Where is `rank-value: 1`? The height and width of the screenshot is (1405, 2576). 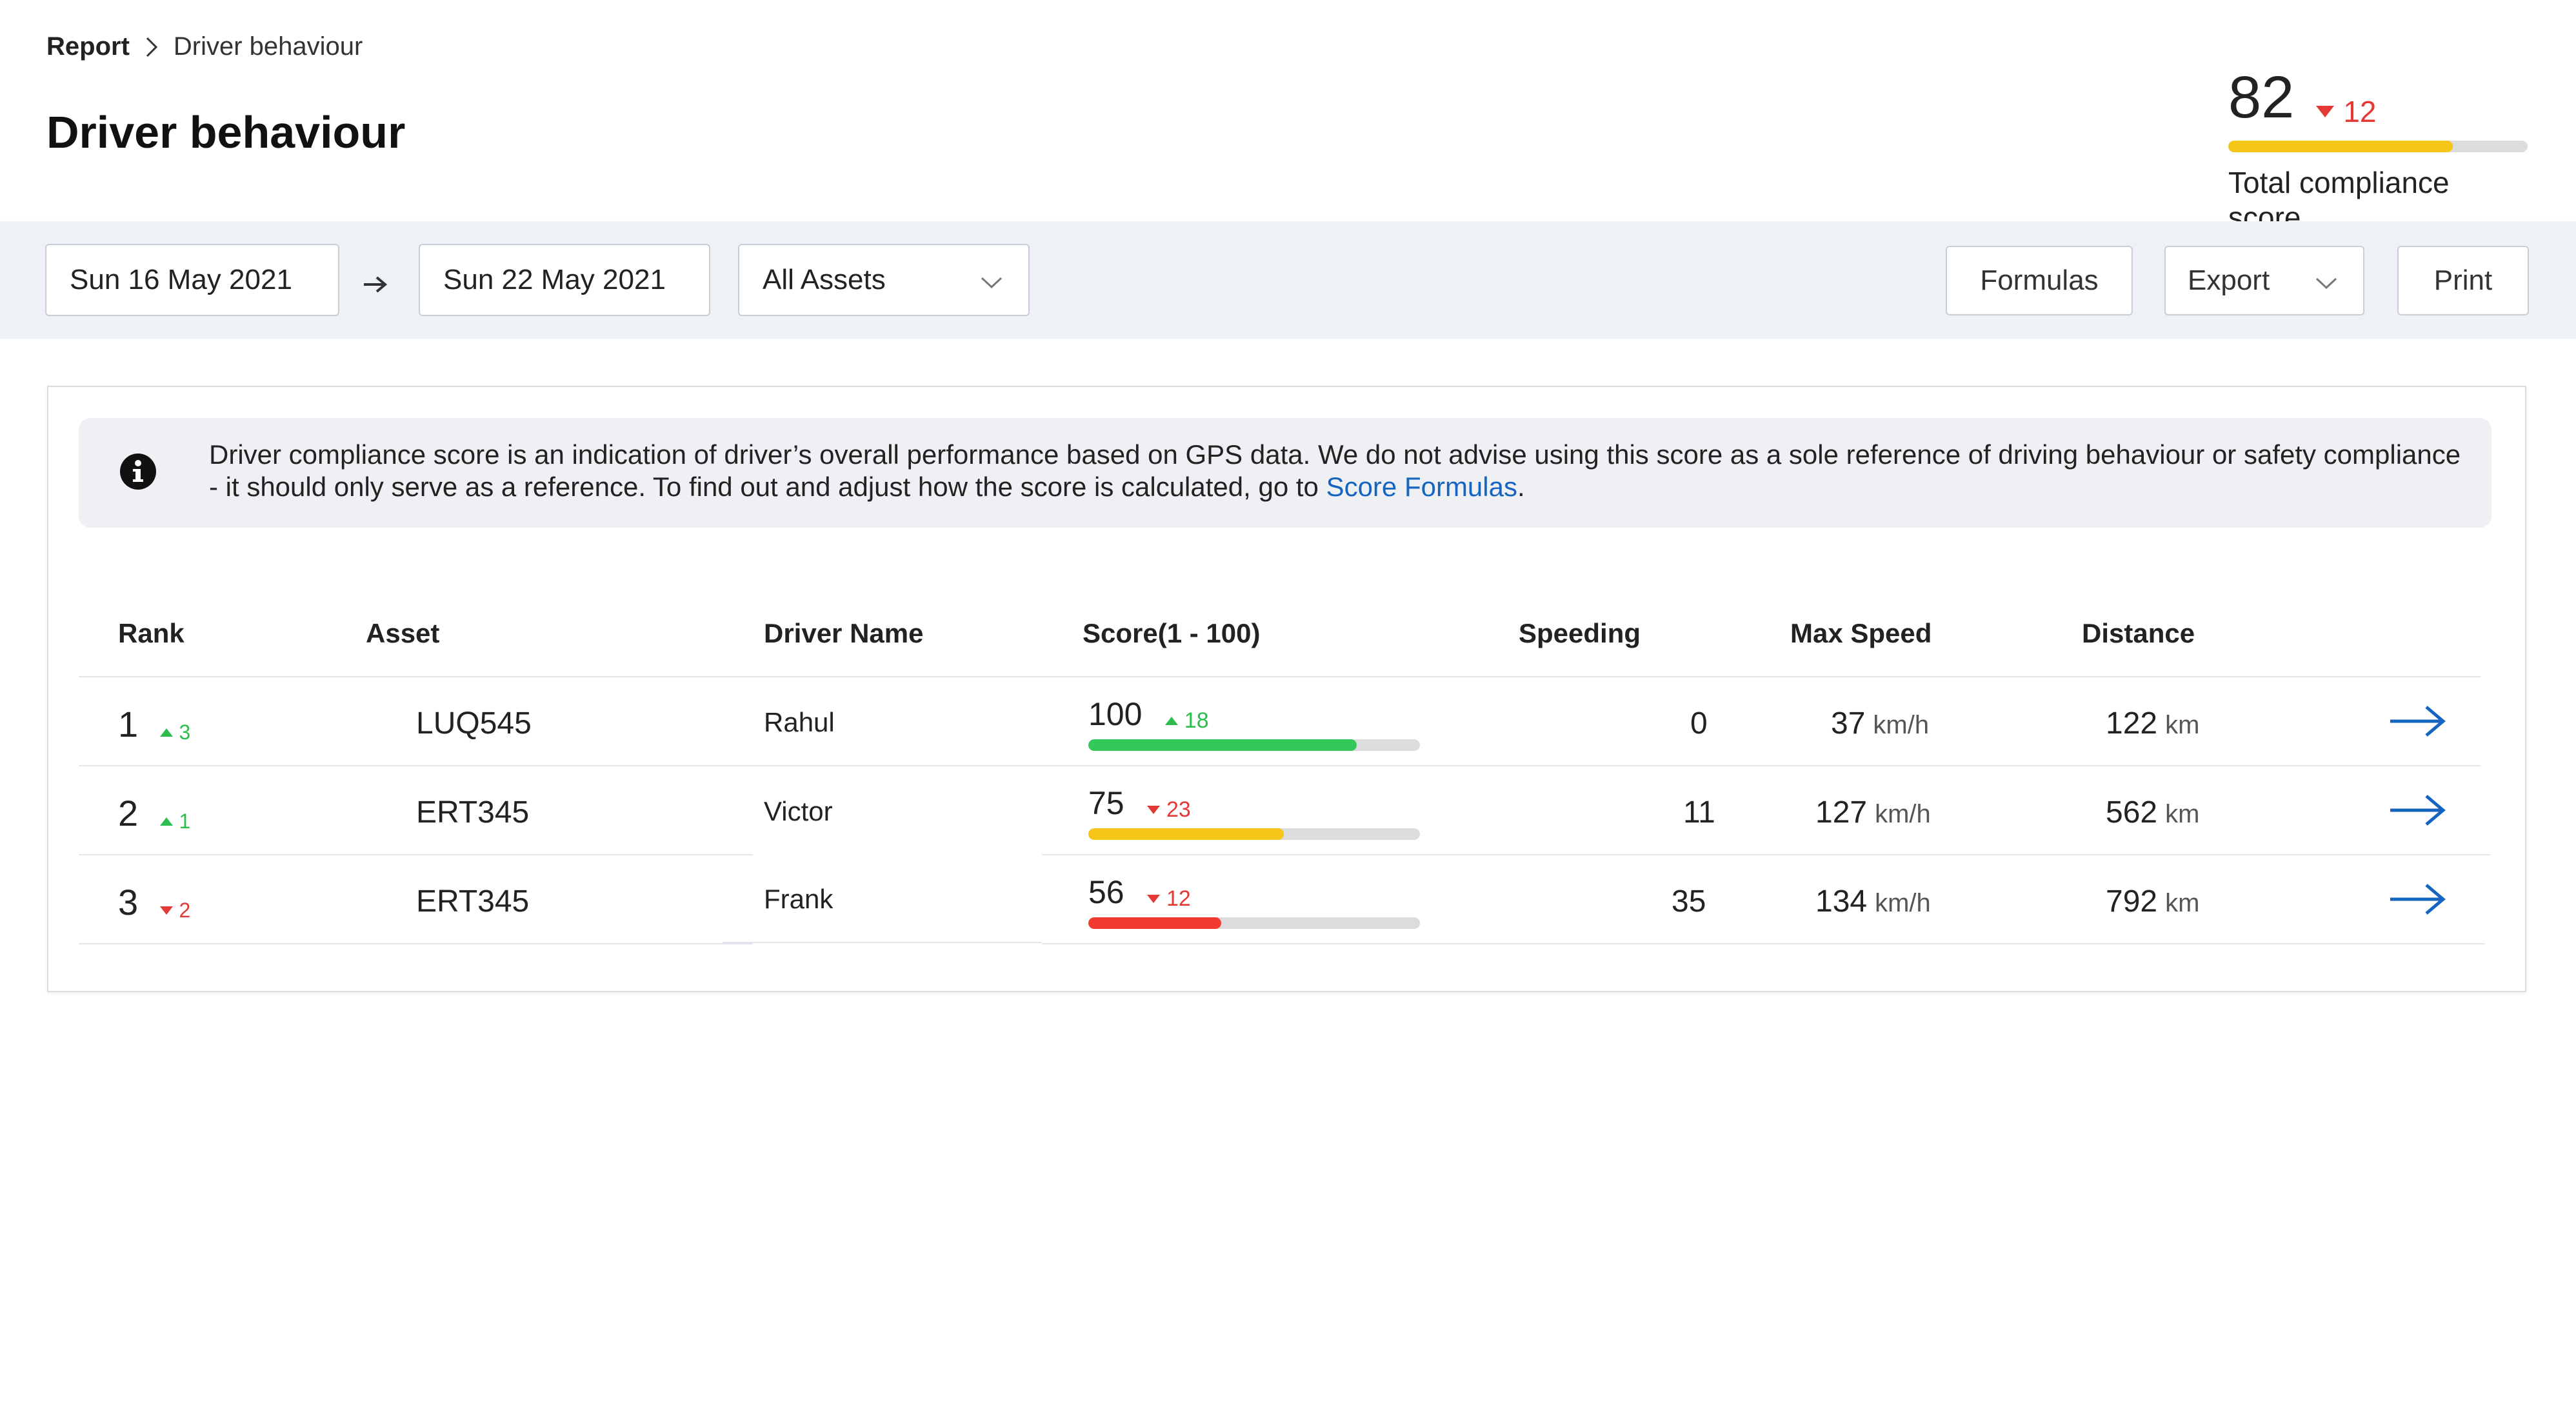 rank-value: 1 is located at coordinates (128, 724).